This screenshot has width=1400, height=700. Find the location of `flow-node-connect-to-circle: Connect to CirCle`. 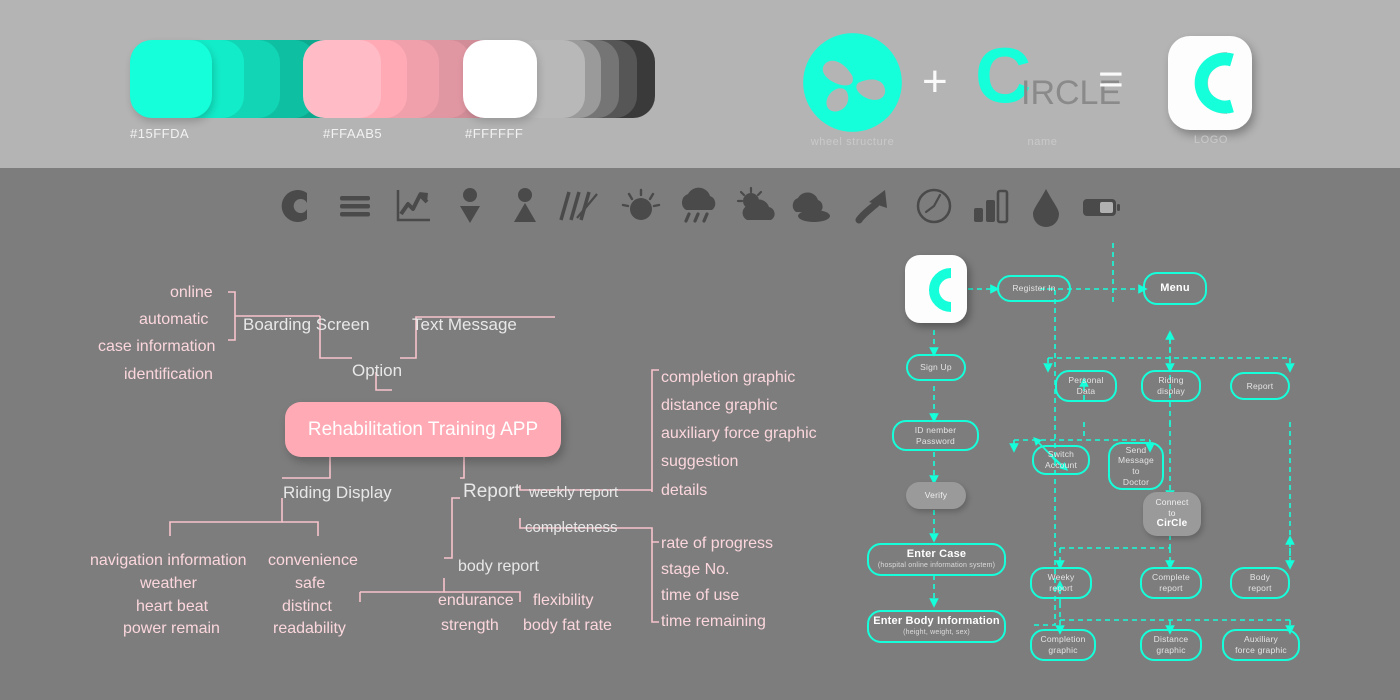

flow-node-connect-to-circle: Connect to CirCle is located at coordinates (1172, 514).